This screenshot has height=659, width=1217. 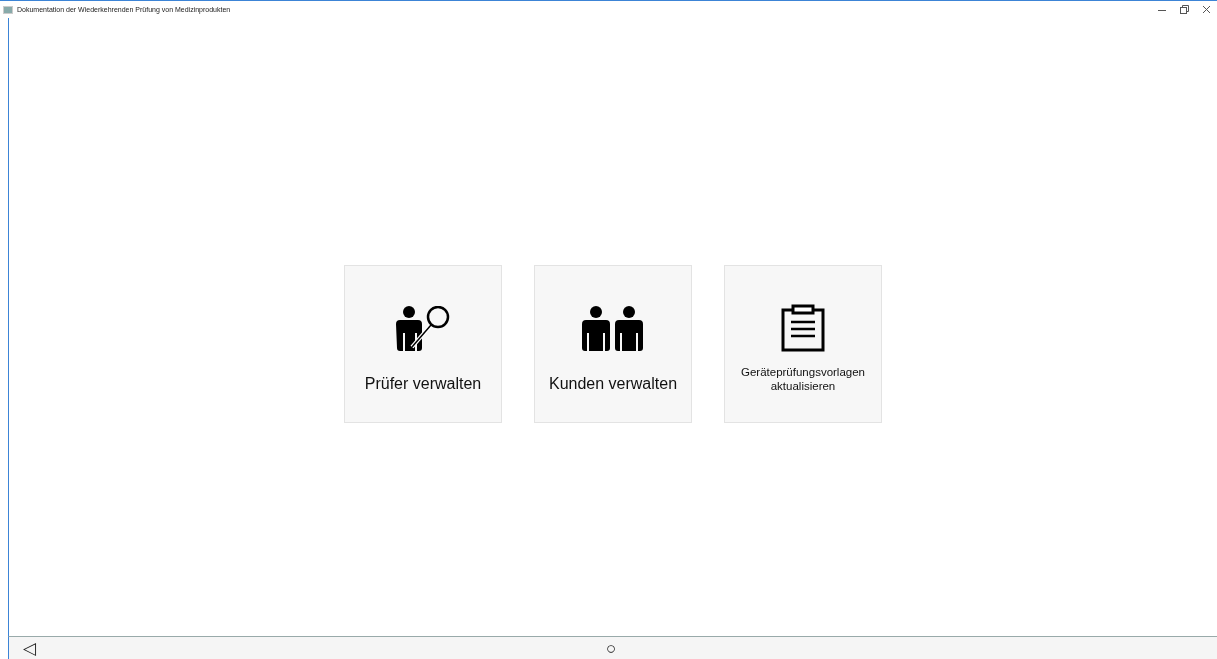 I want to click on tile-button: Kunden verwalten, so click(x=613, y=344).